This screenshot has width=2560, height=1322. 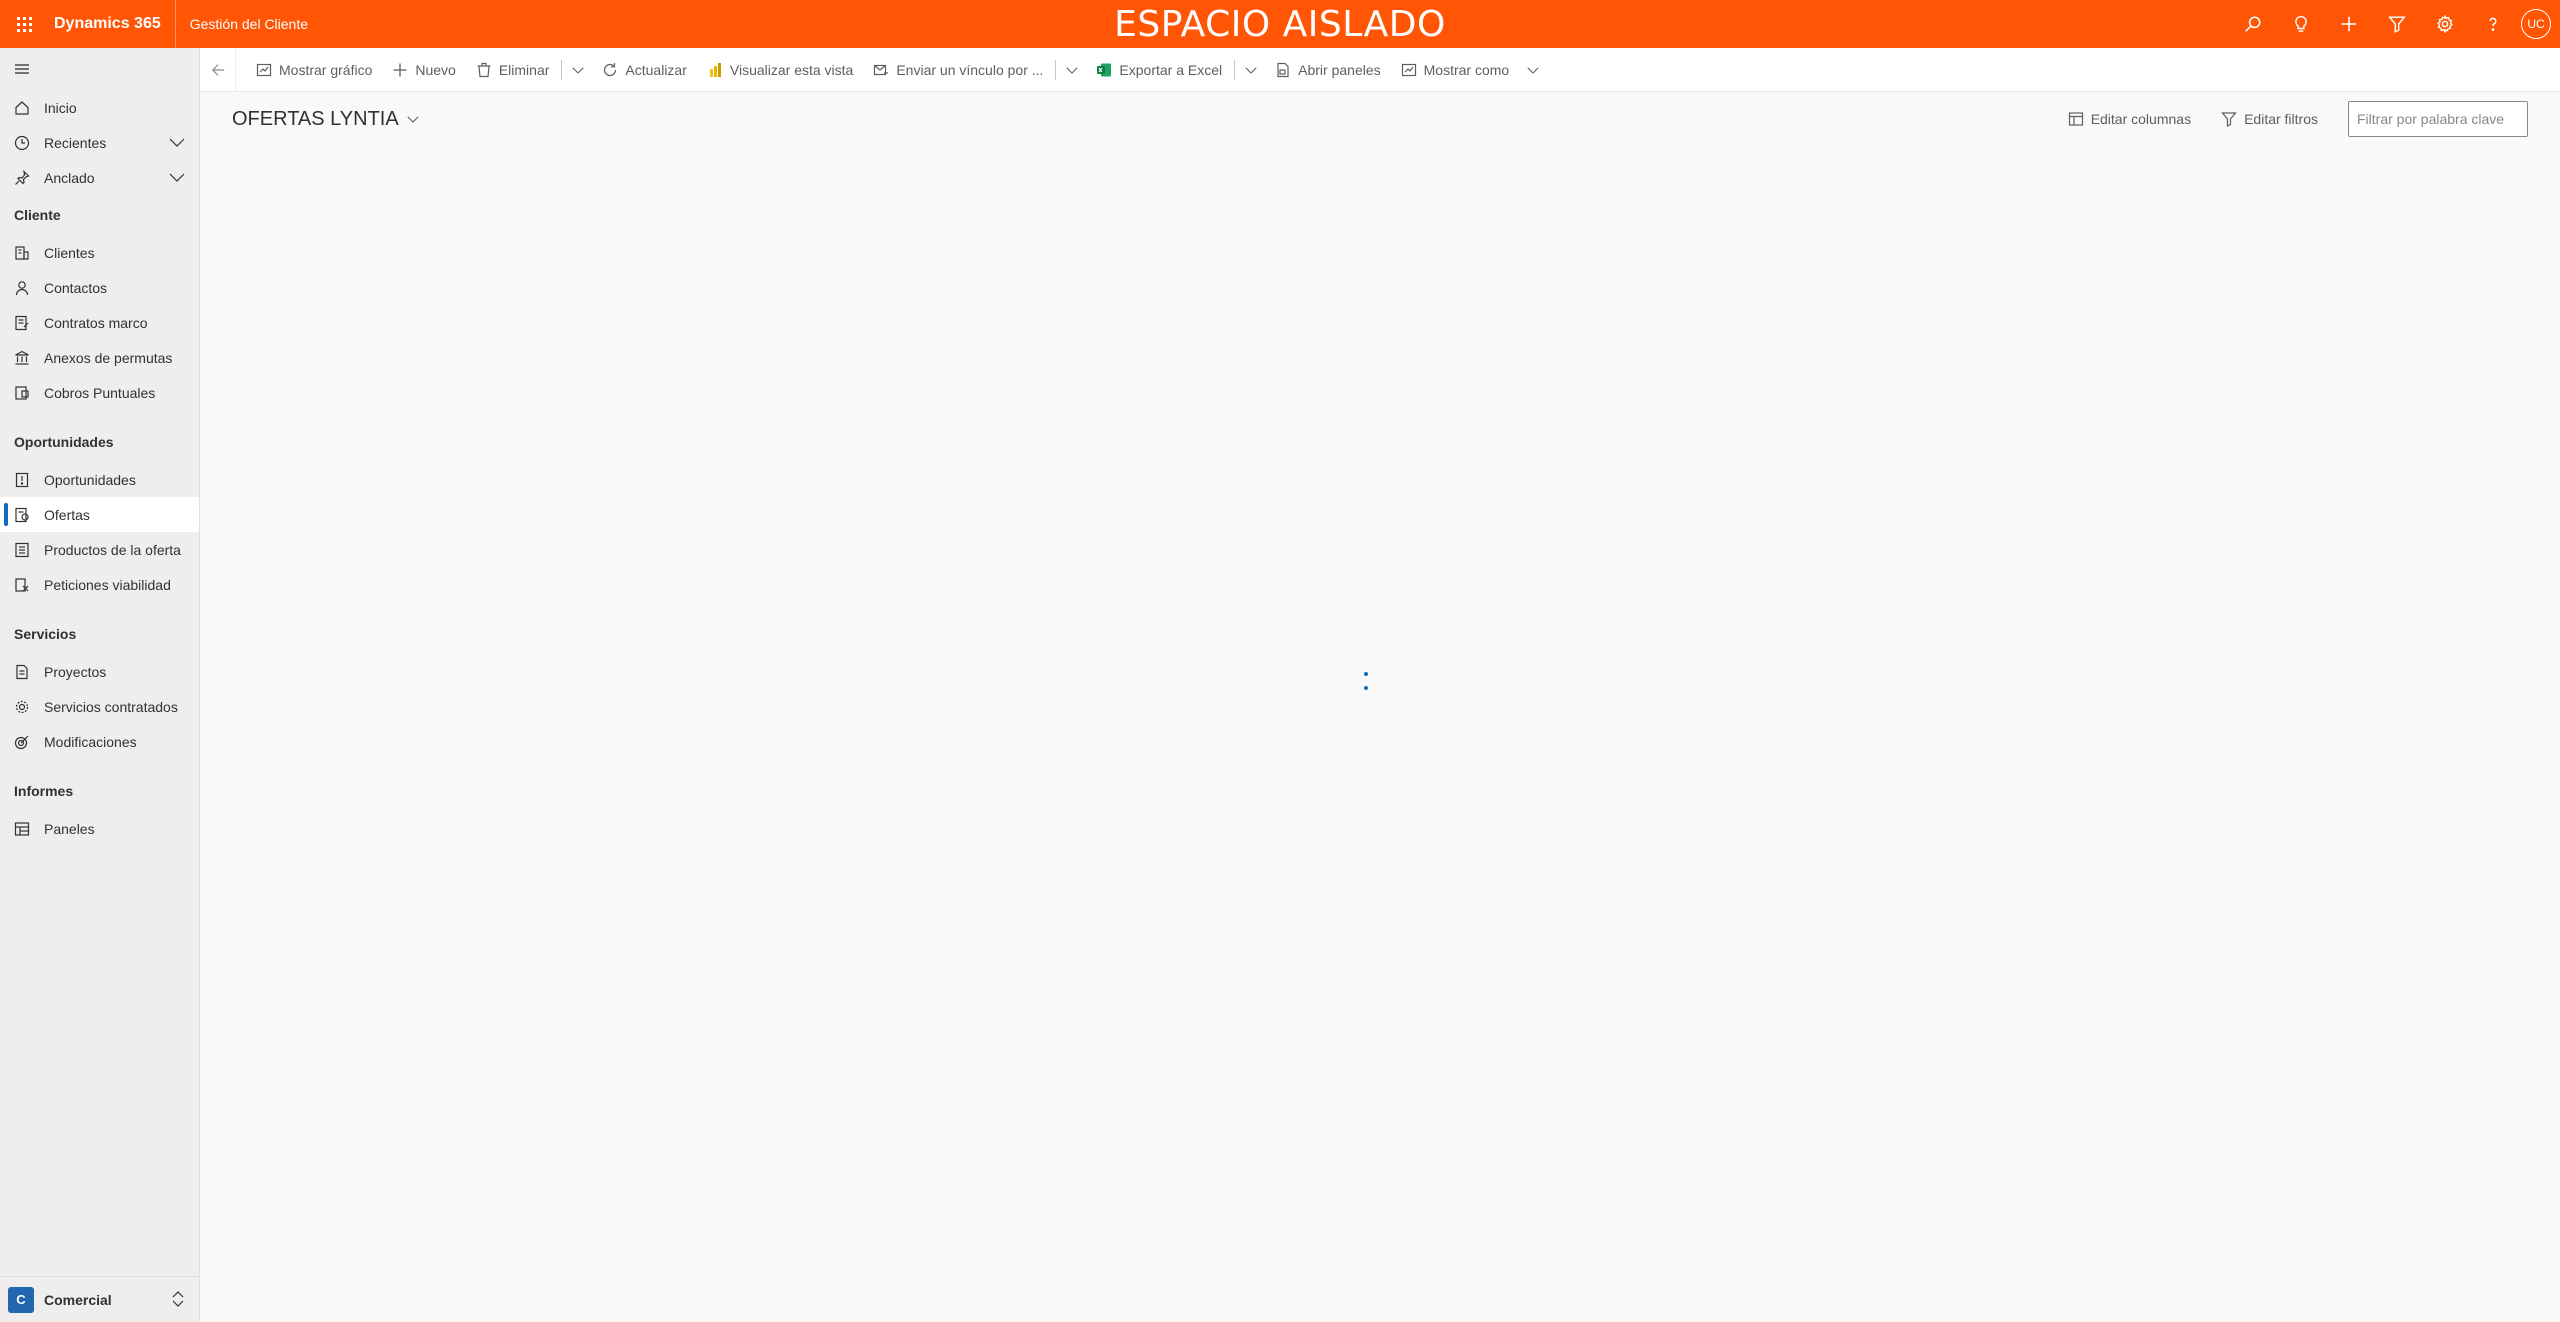 What do you see at coordinates (315, 118) in the screenshot?
I see `view-title: OFERTAS LYNTIA` at bounding box center [315, 118].